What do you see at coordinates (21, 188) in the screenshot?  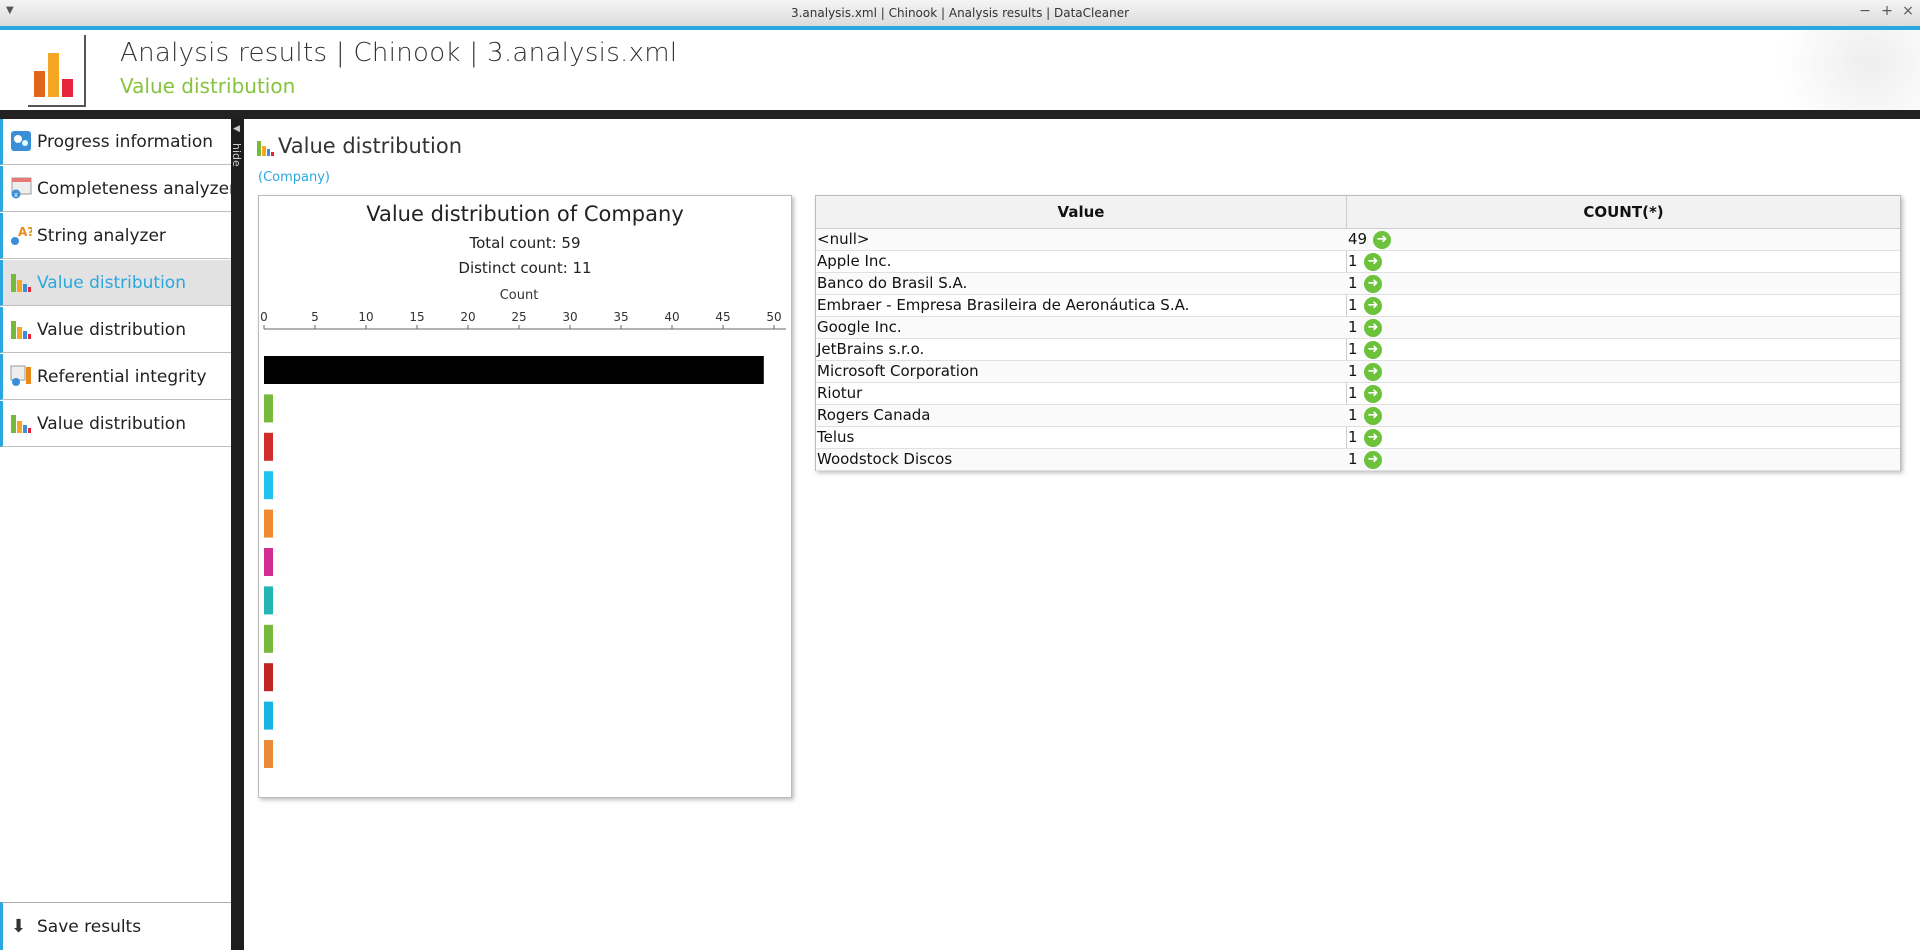 I see `completeness-icon: x` at bounding box center [21, 188].